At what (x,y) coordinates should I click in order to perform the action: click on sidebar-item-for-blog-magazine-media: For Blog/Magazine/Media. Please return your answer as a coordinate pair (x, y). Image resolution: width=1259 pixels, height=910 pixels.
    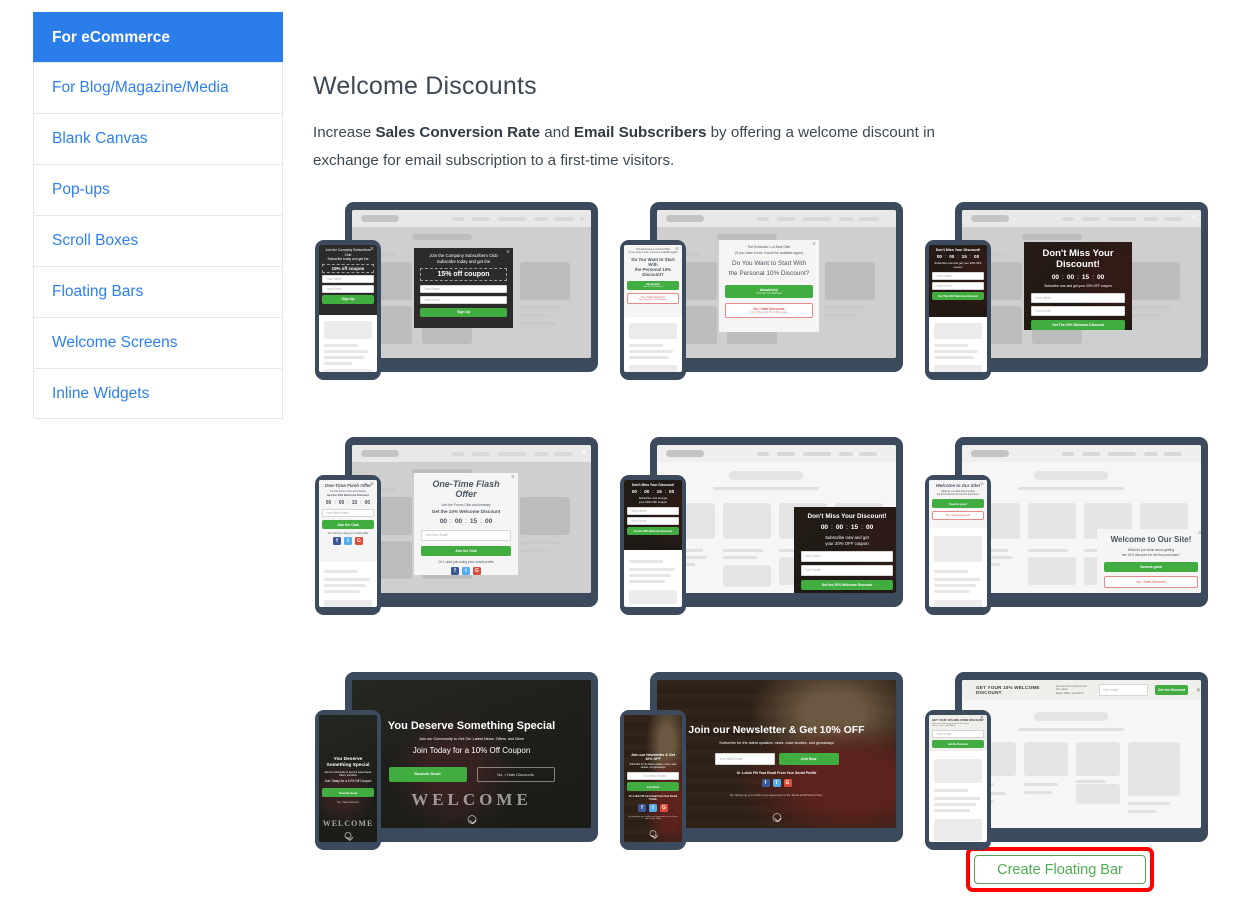
    Looking at the image, I should click on (158, 87).